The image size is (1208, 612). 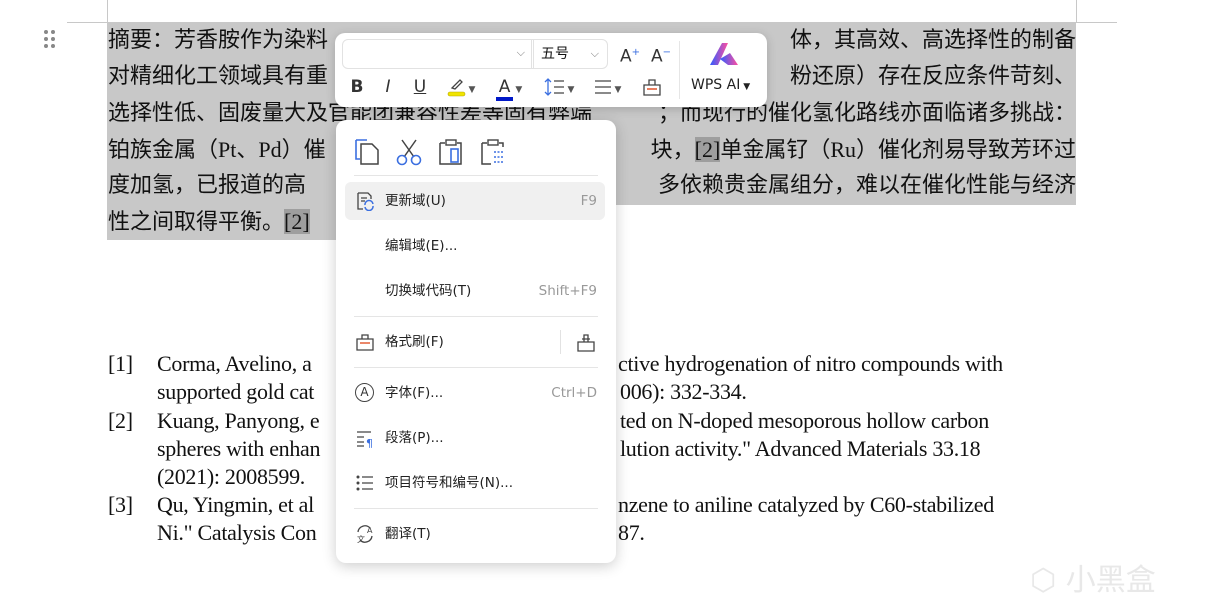 What do you see at coordinates (574, 393) in the screenshot?
I see `shortcut-label: Ctrl+D` at bounding box center [574, 393].